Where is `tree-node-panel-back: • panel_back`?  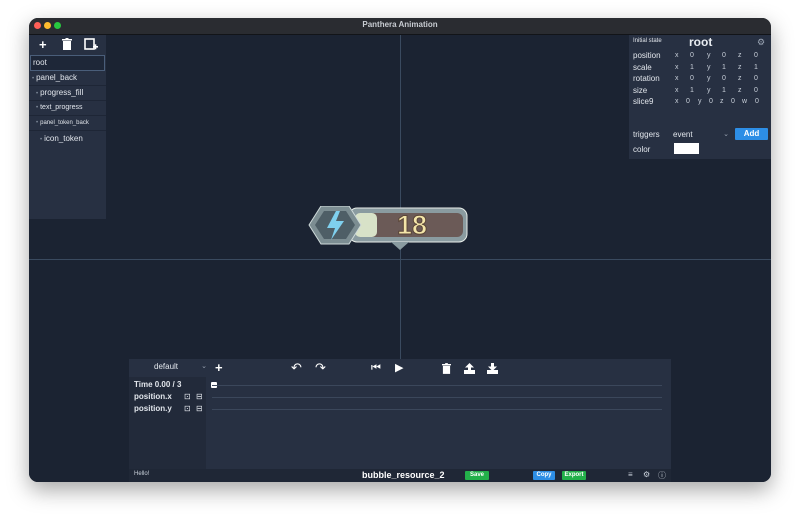
tree-node-panel-back: • panel_back is located at coordinates (67, 78).